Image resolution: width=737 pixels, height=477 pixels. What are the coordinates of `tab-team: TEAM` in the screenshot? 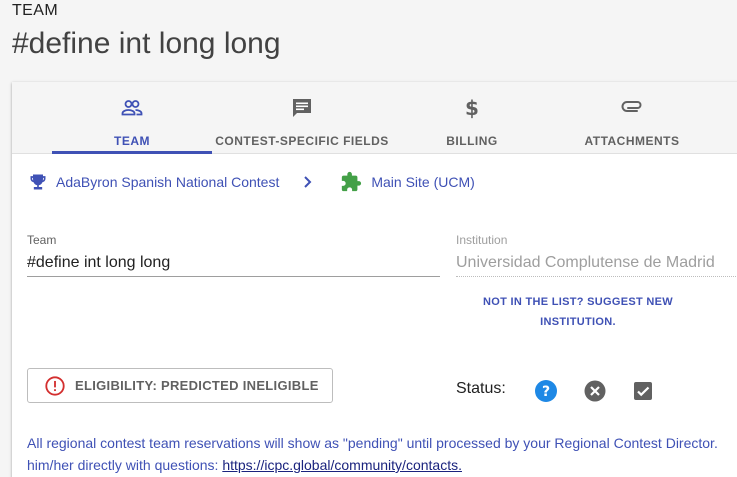 It's located at (132, 118).